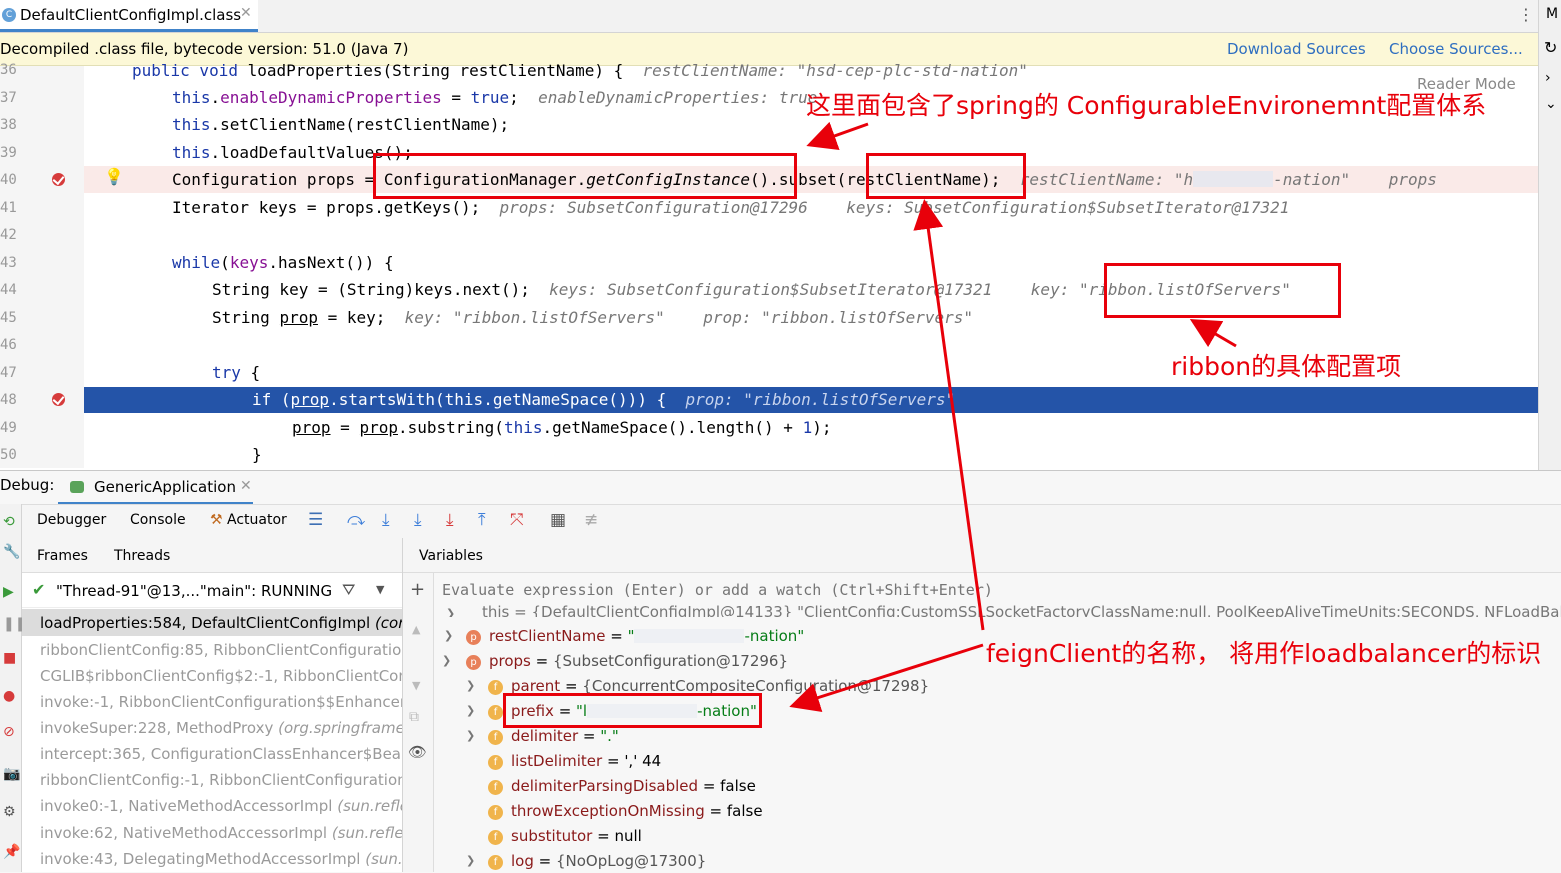  I want to click on arrow-feign-restclient, so click(949, 415).